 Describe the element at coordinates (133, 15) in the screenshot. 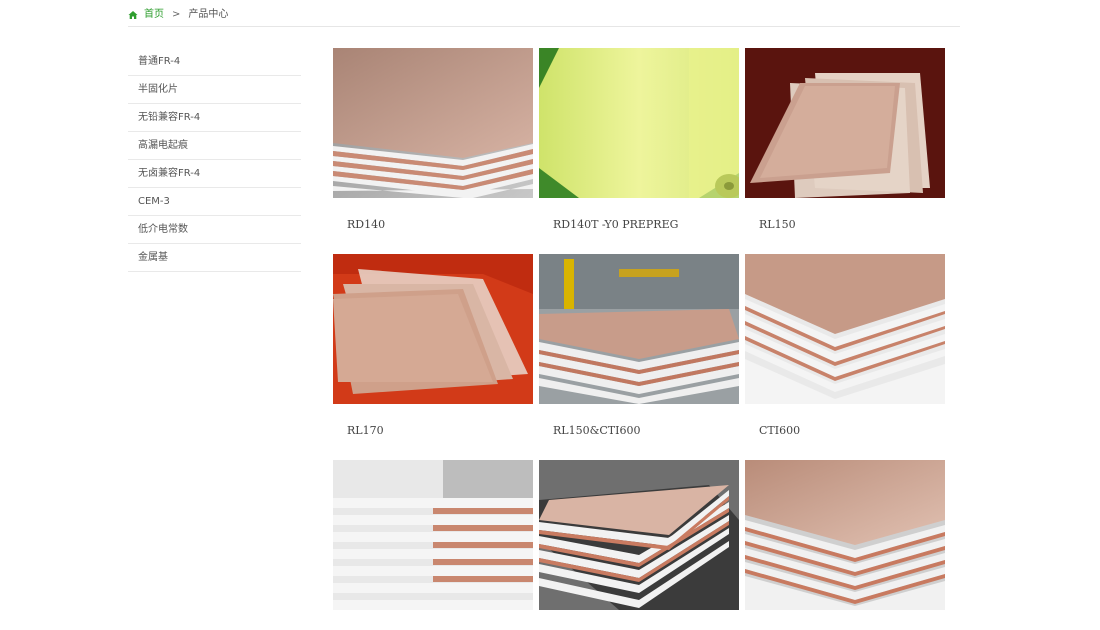

I see `home-icon` at that location.